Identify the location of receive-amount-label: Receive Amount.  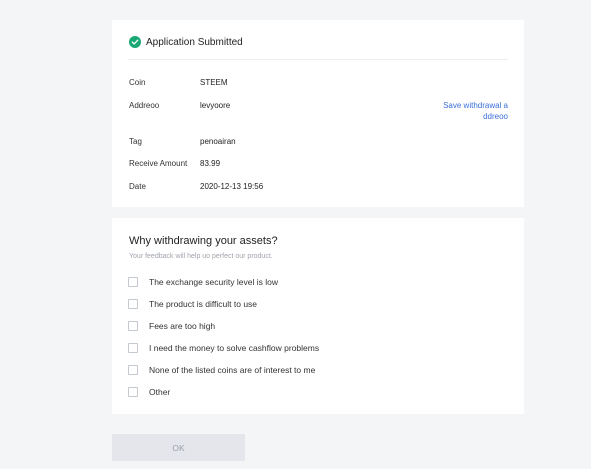
(158, 163).